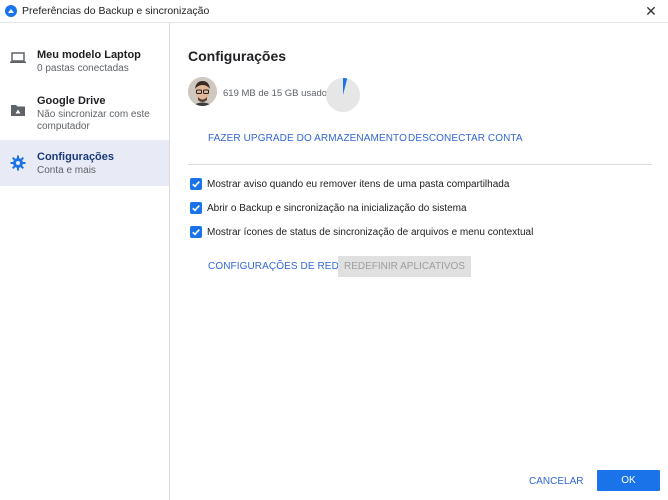 The image size is (668, 500). I want to click on laptop-icon, so click(18, 57).